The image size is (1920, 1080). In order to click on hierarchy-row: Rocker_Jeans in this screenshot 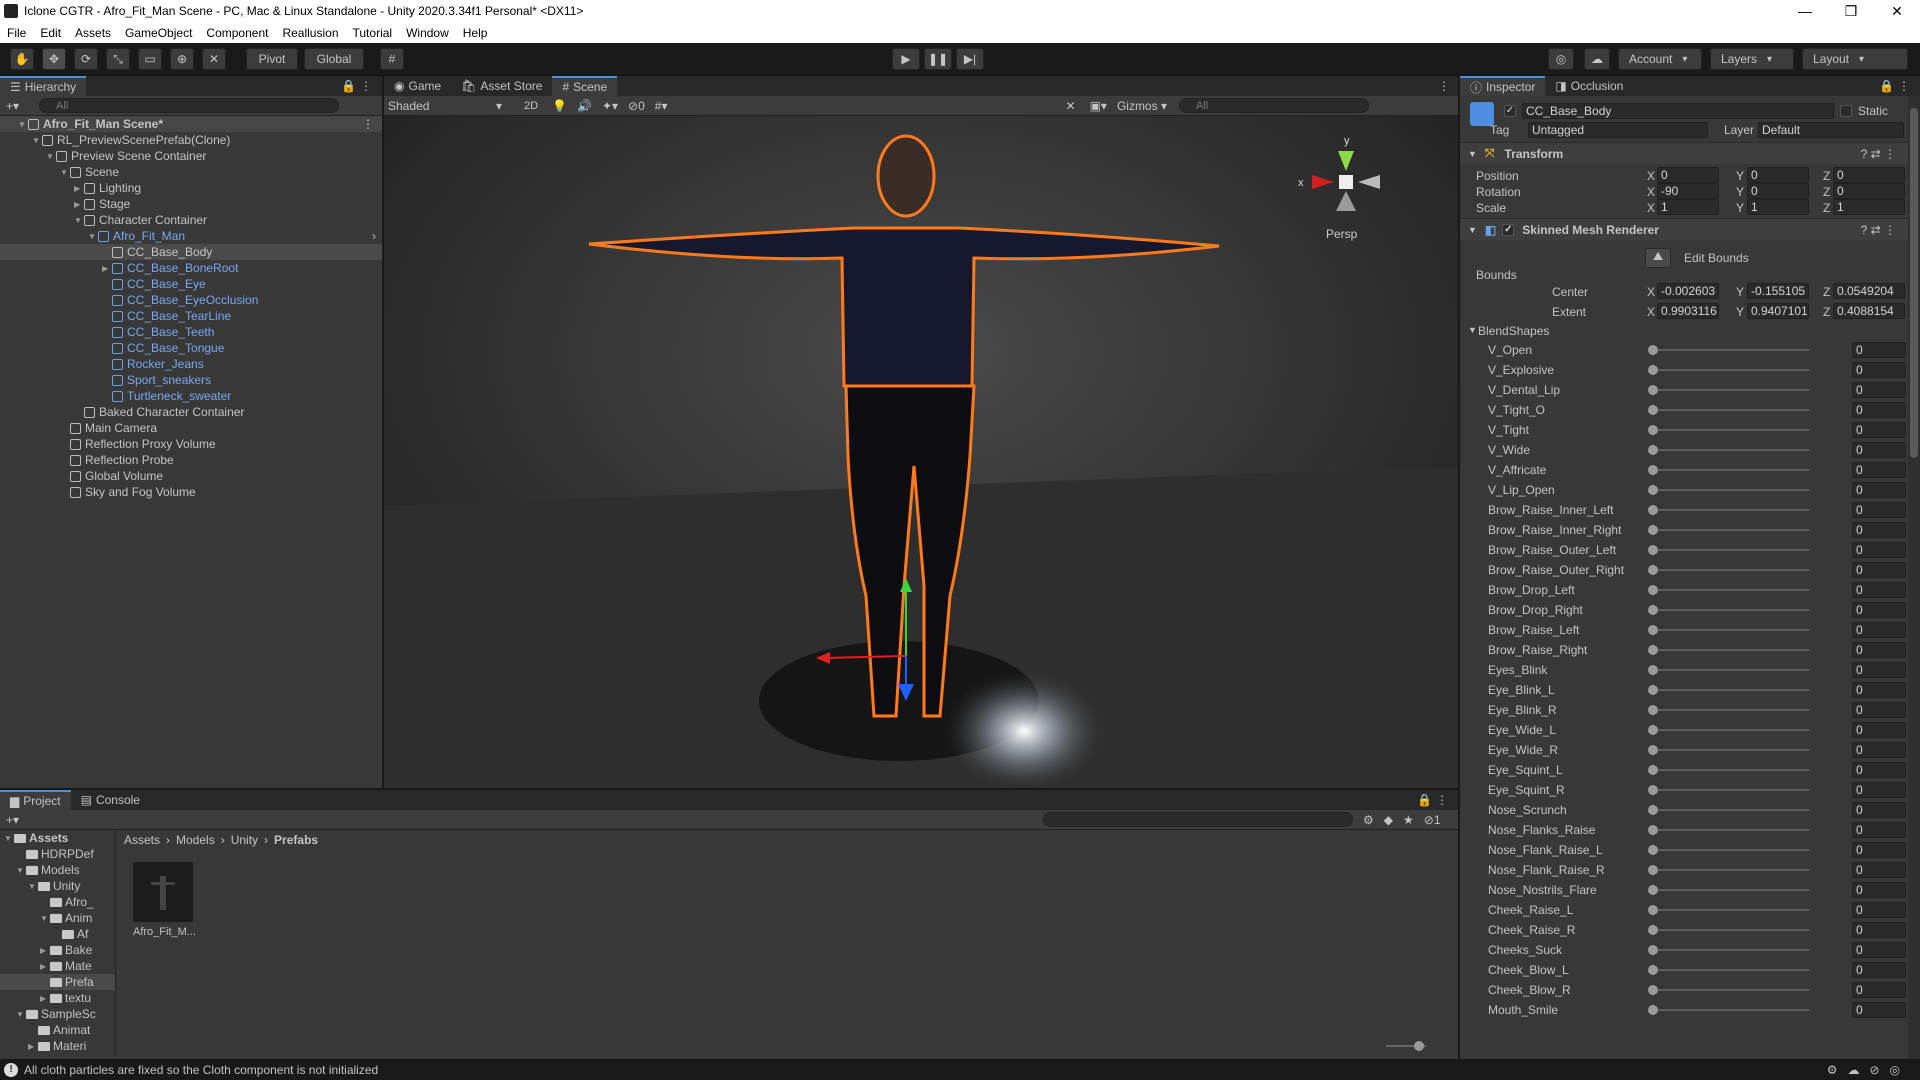, I will do `click(191, 364)`.